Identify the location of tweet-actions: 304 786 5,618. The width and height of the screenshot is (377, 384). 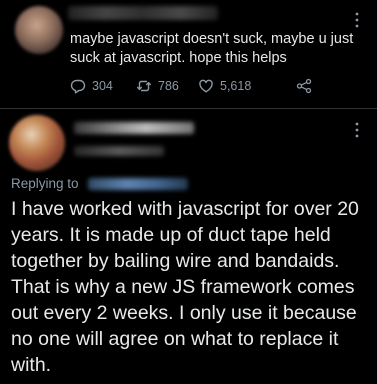
(220, 86).